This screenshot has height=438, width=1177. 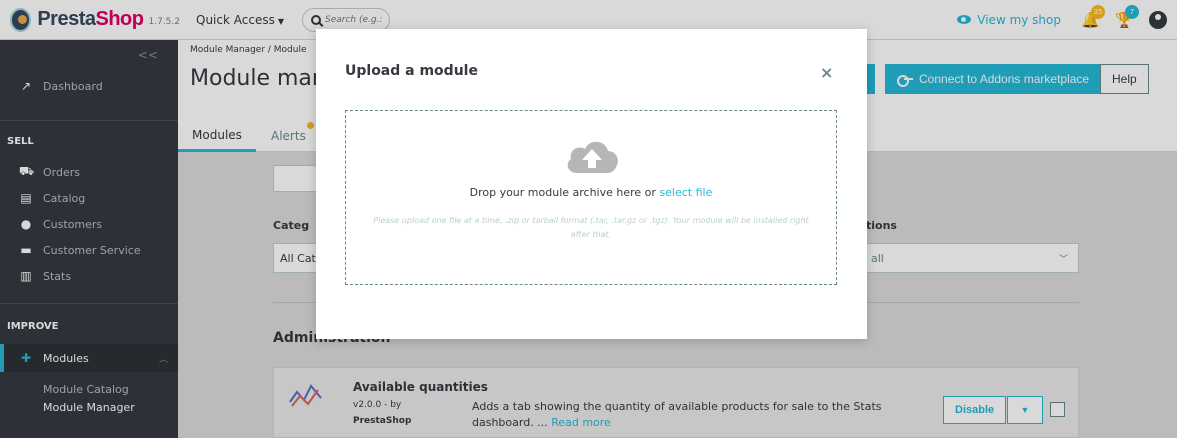 I want to click on modal-title: Upload a module, so click(x=411, y=71).